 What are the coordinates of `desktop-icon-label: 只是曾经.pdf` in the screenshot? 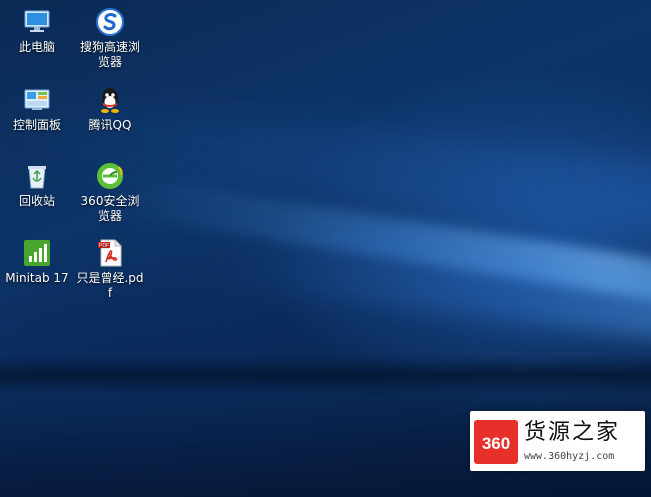 It's located at (110, 285).